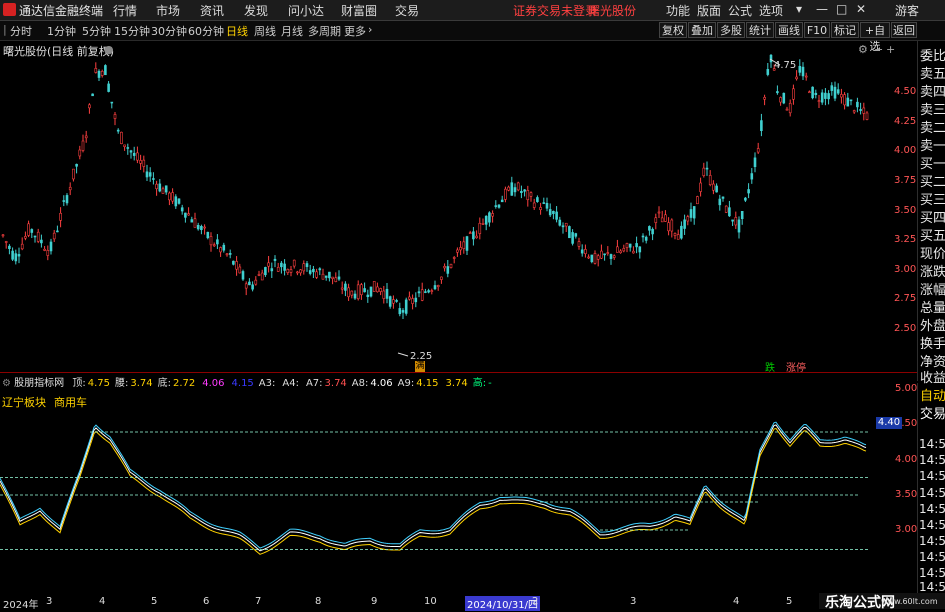 The width and height of the screenshot is (945, 612). Describe the element at coordinates (932, 90) in the screenshot. I see `sidebar-item: 卖四` at that location.